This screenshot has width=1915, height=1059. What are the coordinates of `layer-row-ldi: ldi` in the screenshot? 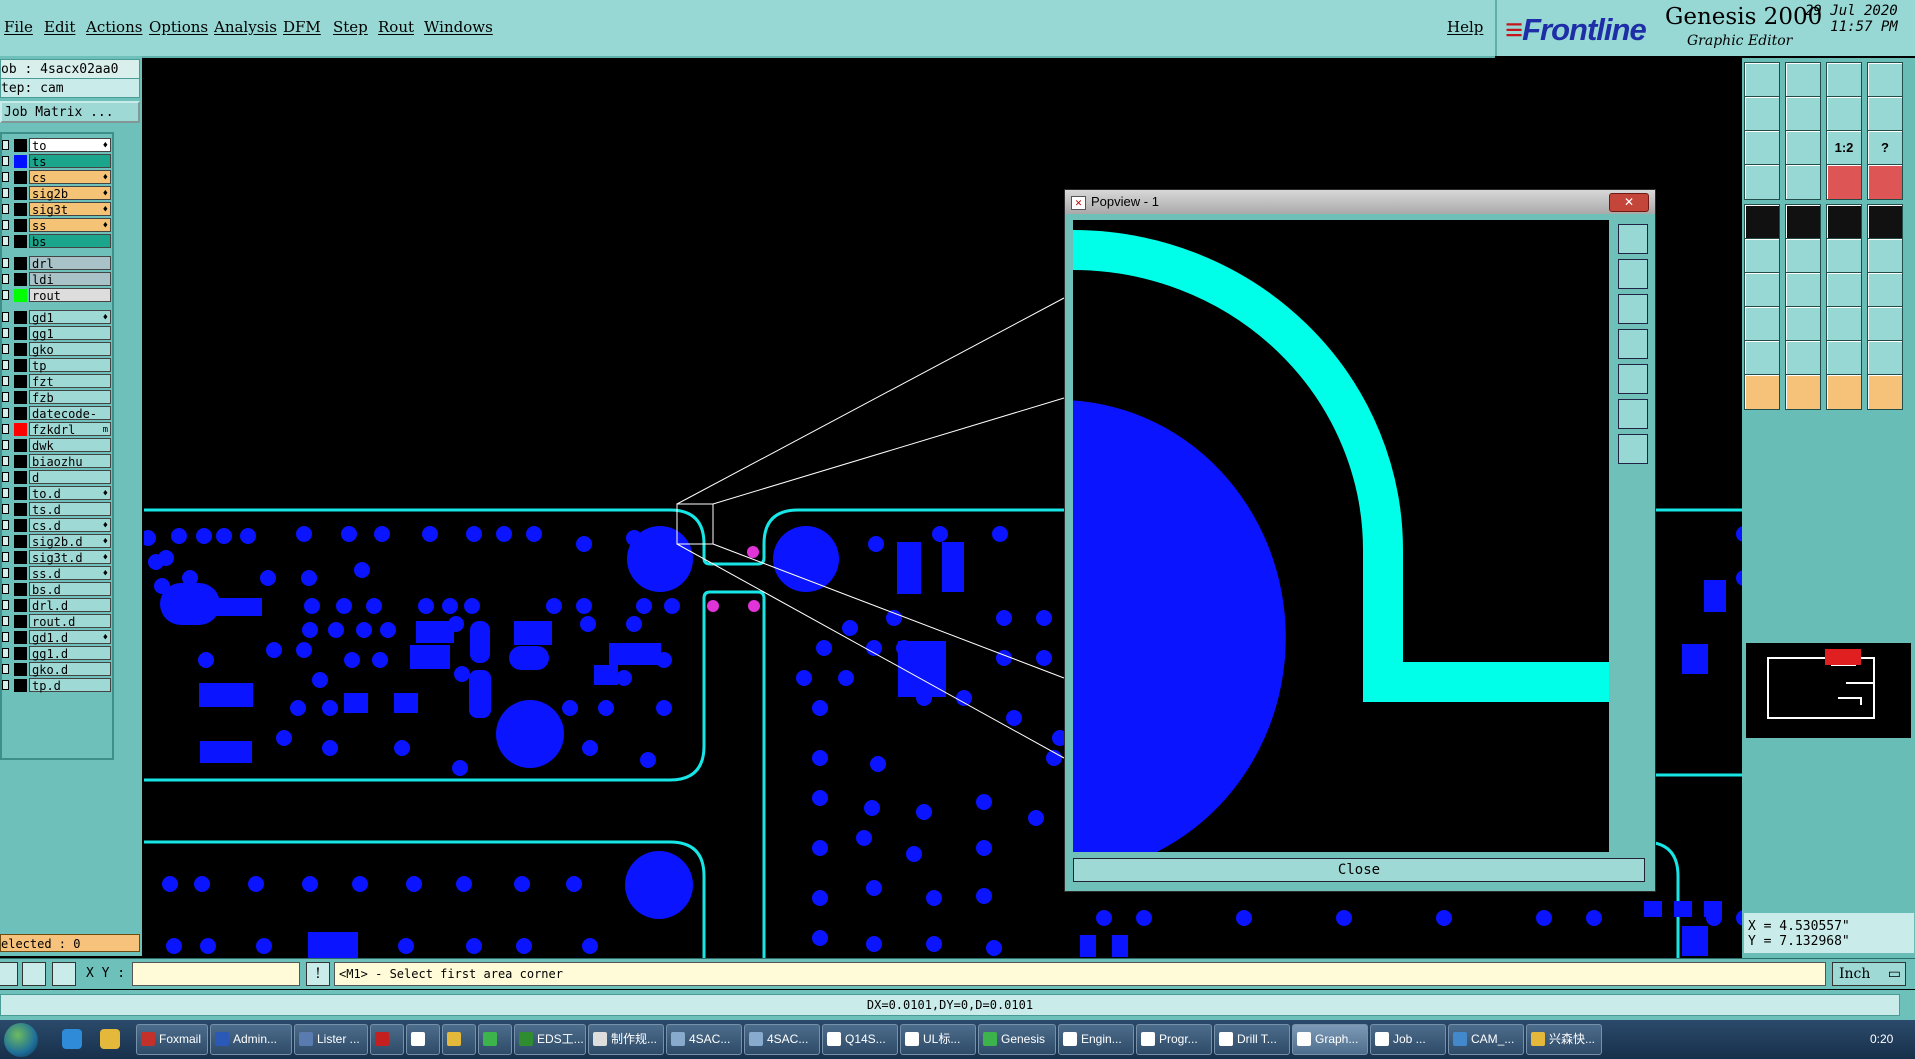 It's located at (58, 279).